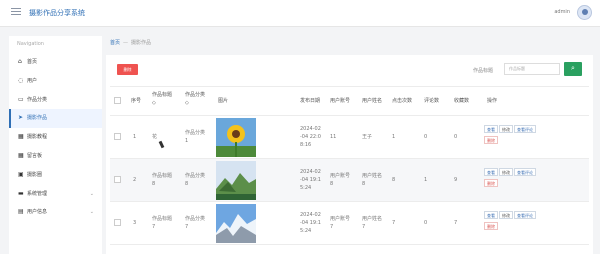 This screenshot has height=254, width=600. Describe the element at coordinates (426, 180) in the screenshot. I see `row-comments: 1` at that location.